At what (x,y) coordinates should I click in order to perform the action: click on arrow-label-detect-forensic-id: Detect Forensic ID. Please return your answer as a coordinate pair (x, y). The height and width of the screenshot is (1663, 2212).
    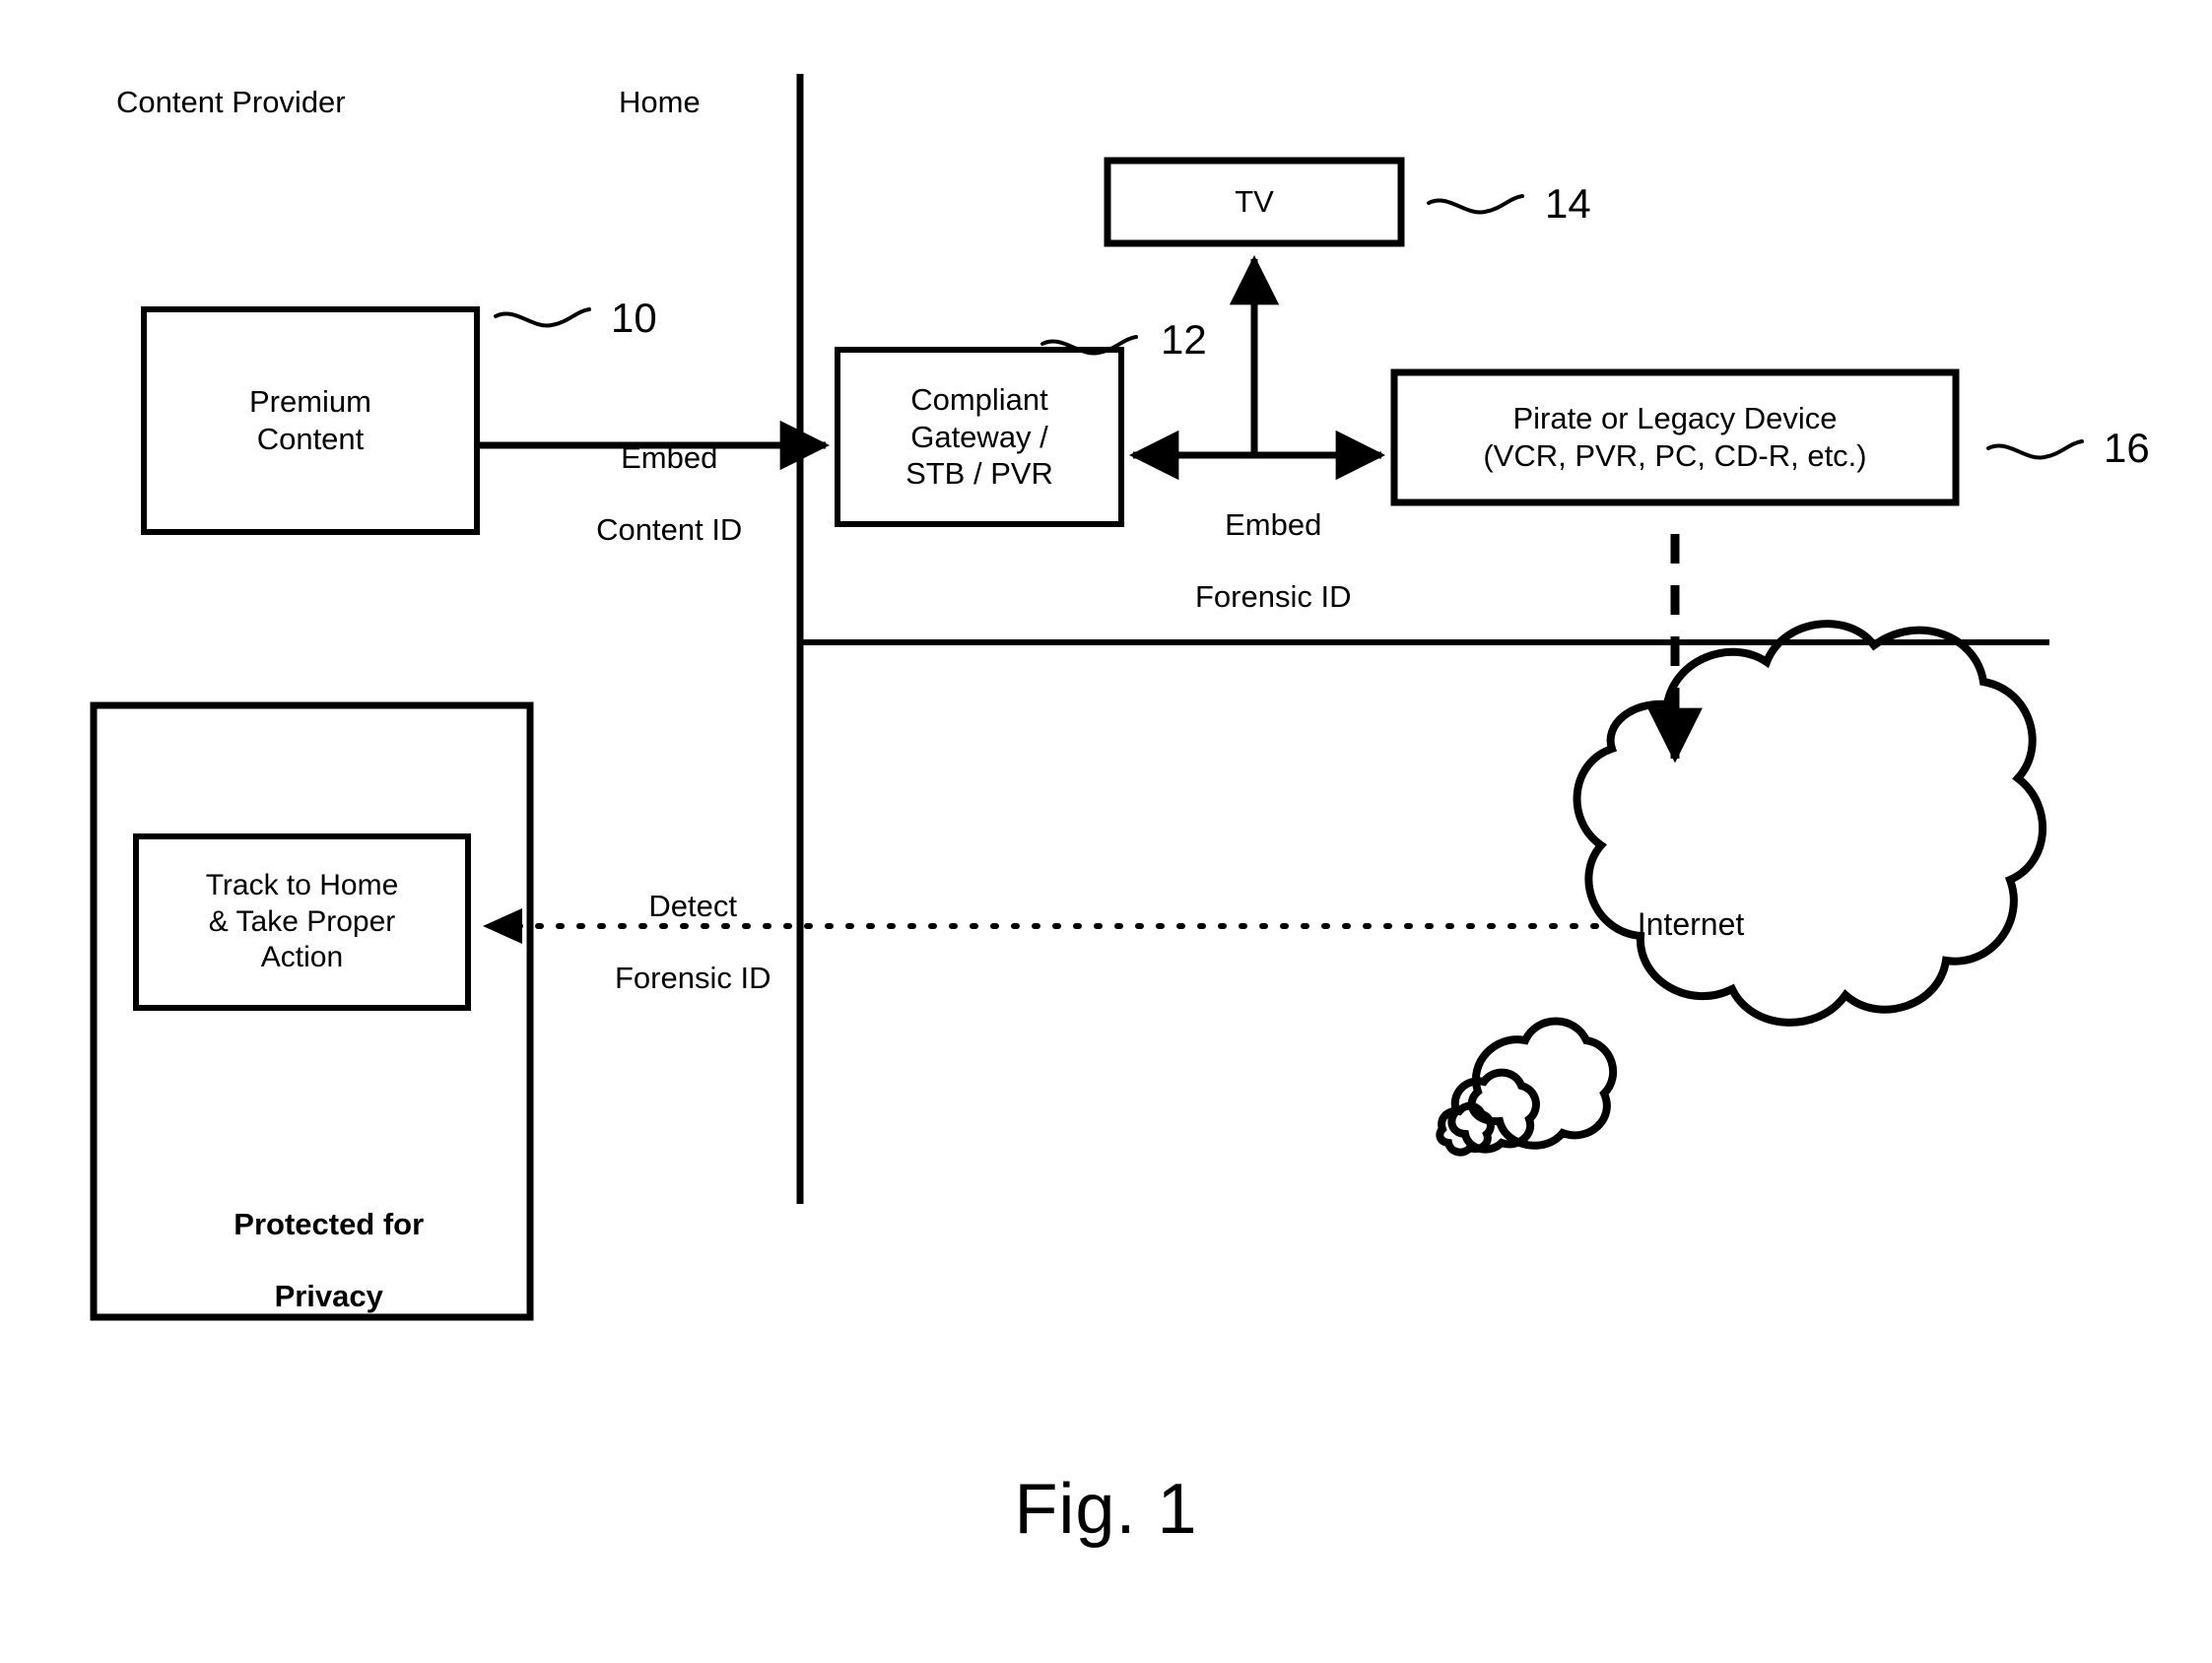
    Looking at the image, I should click on (676, 942).